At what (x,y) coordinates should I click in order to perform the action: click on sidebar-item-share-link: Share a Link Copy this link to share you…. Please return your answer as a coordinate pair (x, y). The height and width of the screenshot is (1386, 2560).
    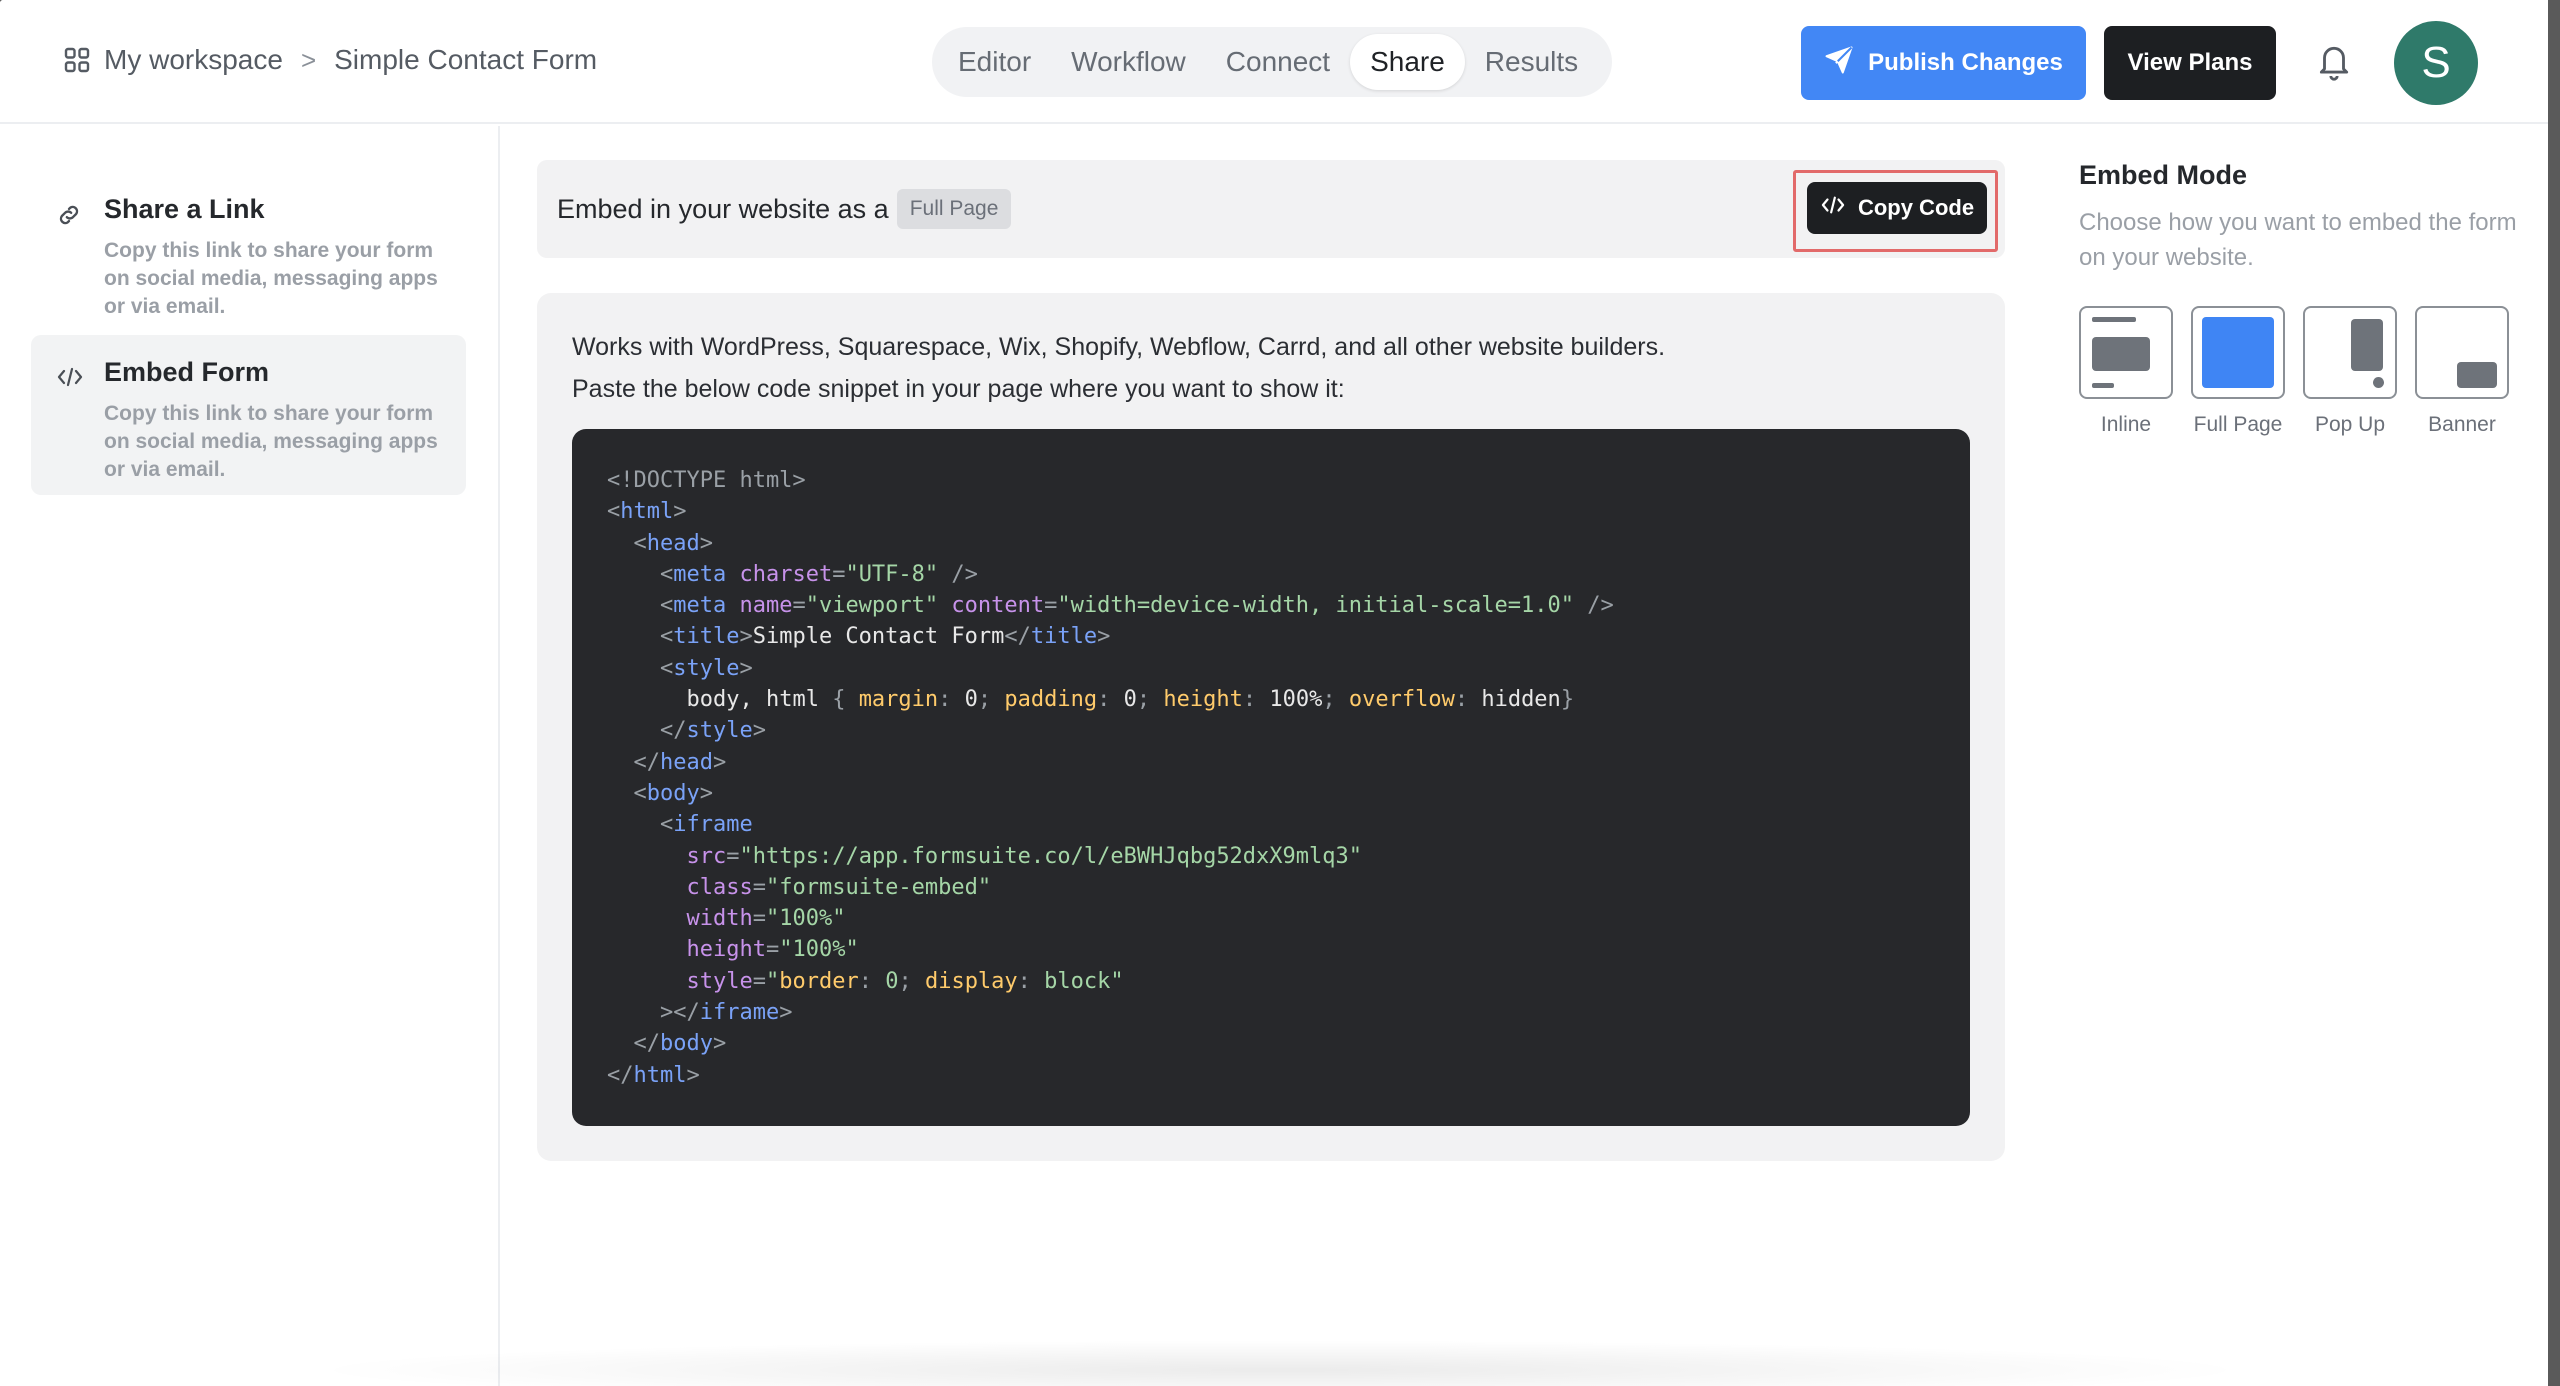
    Looking at the image, I should click on (248, 257).